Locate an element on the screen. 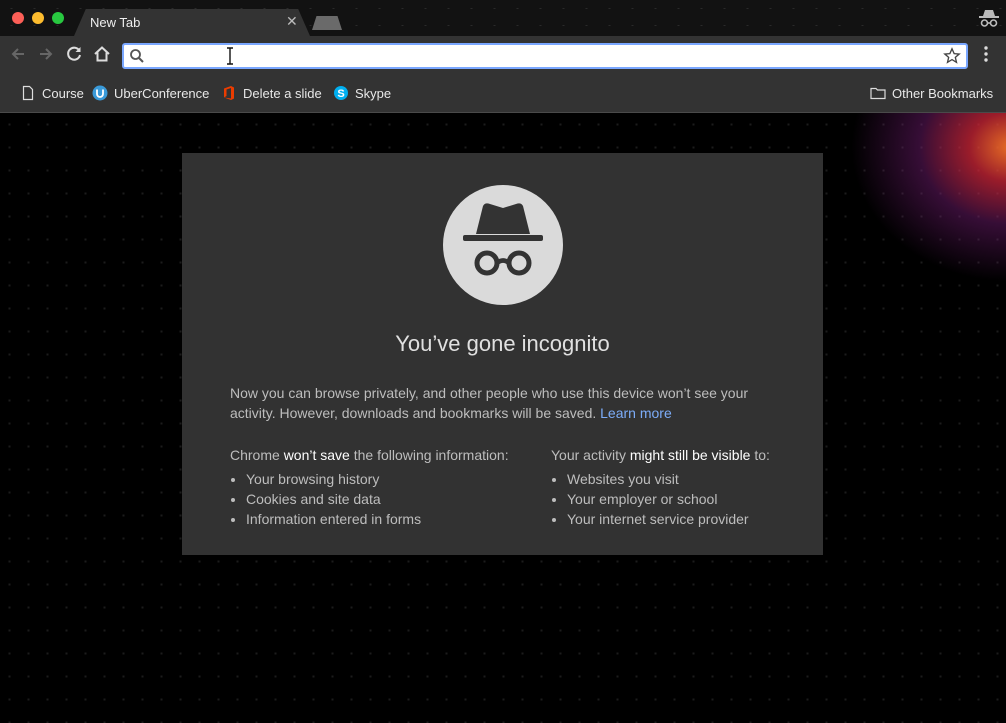  bookmark-delete-a-slide: Delete a slide is located at coordinates (271, 93).